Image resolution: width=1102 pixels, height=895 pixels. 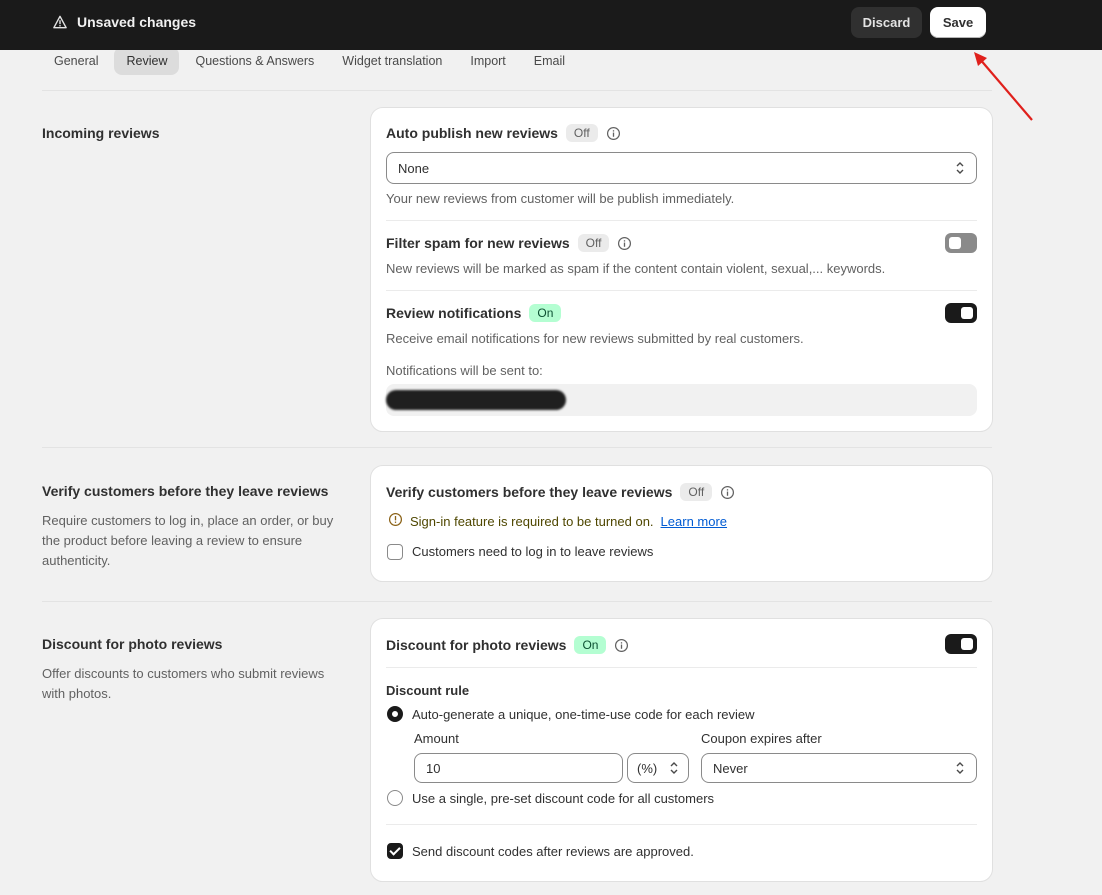 I want to click on auto-publish-title: Auto publish new reviews, so click(x=472, y=133).